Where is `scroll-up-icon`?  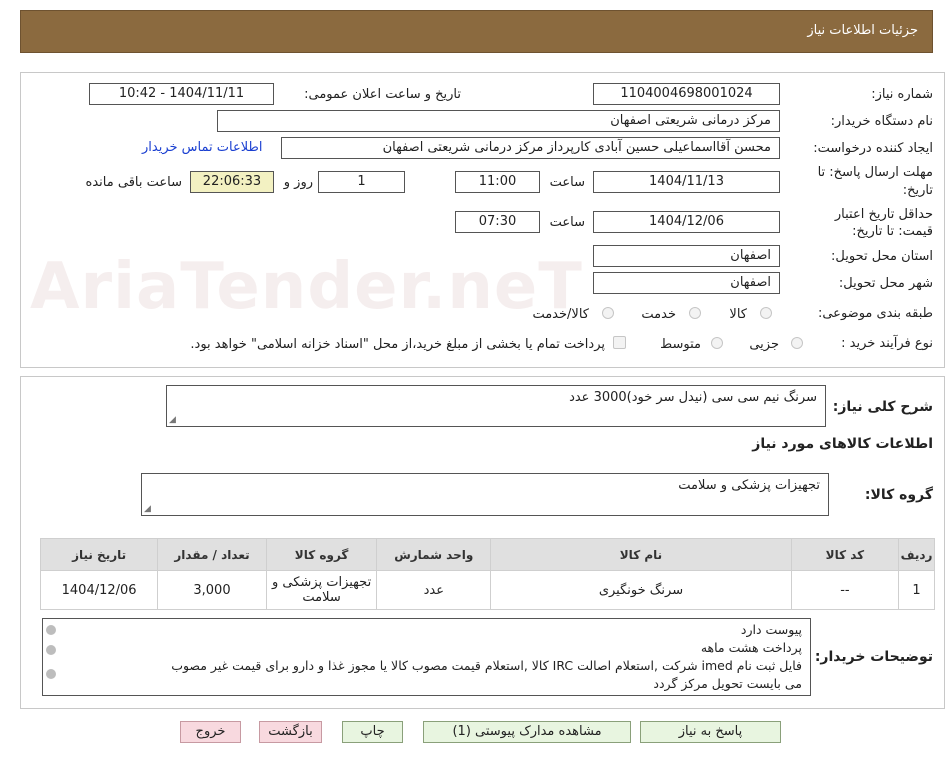
scroll-up-icon is located at coordinates (51, 630).